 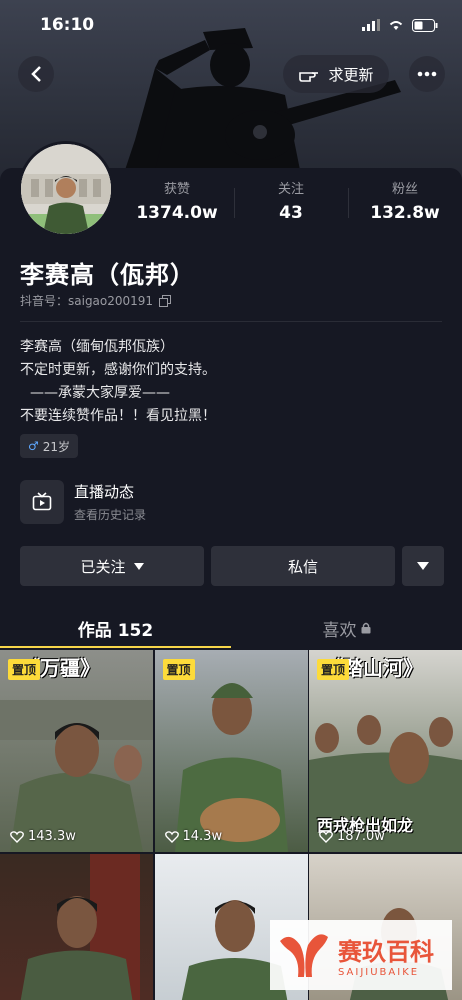 I want to click on live-history-entry: 直播动态 查看历史记录, so click(x=83, y=502).